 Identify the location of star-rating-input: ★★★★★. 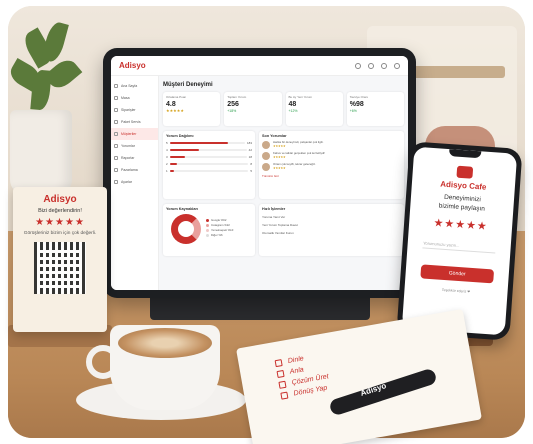
(461, 224).